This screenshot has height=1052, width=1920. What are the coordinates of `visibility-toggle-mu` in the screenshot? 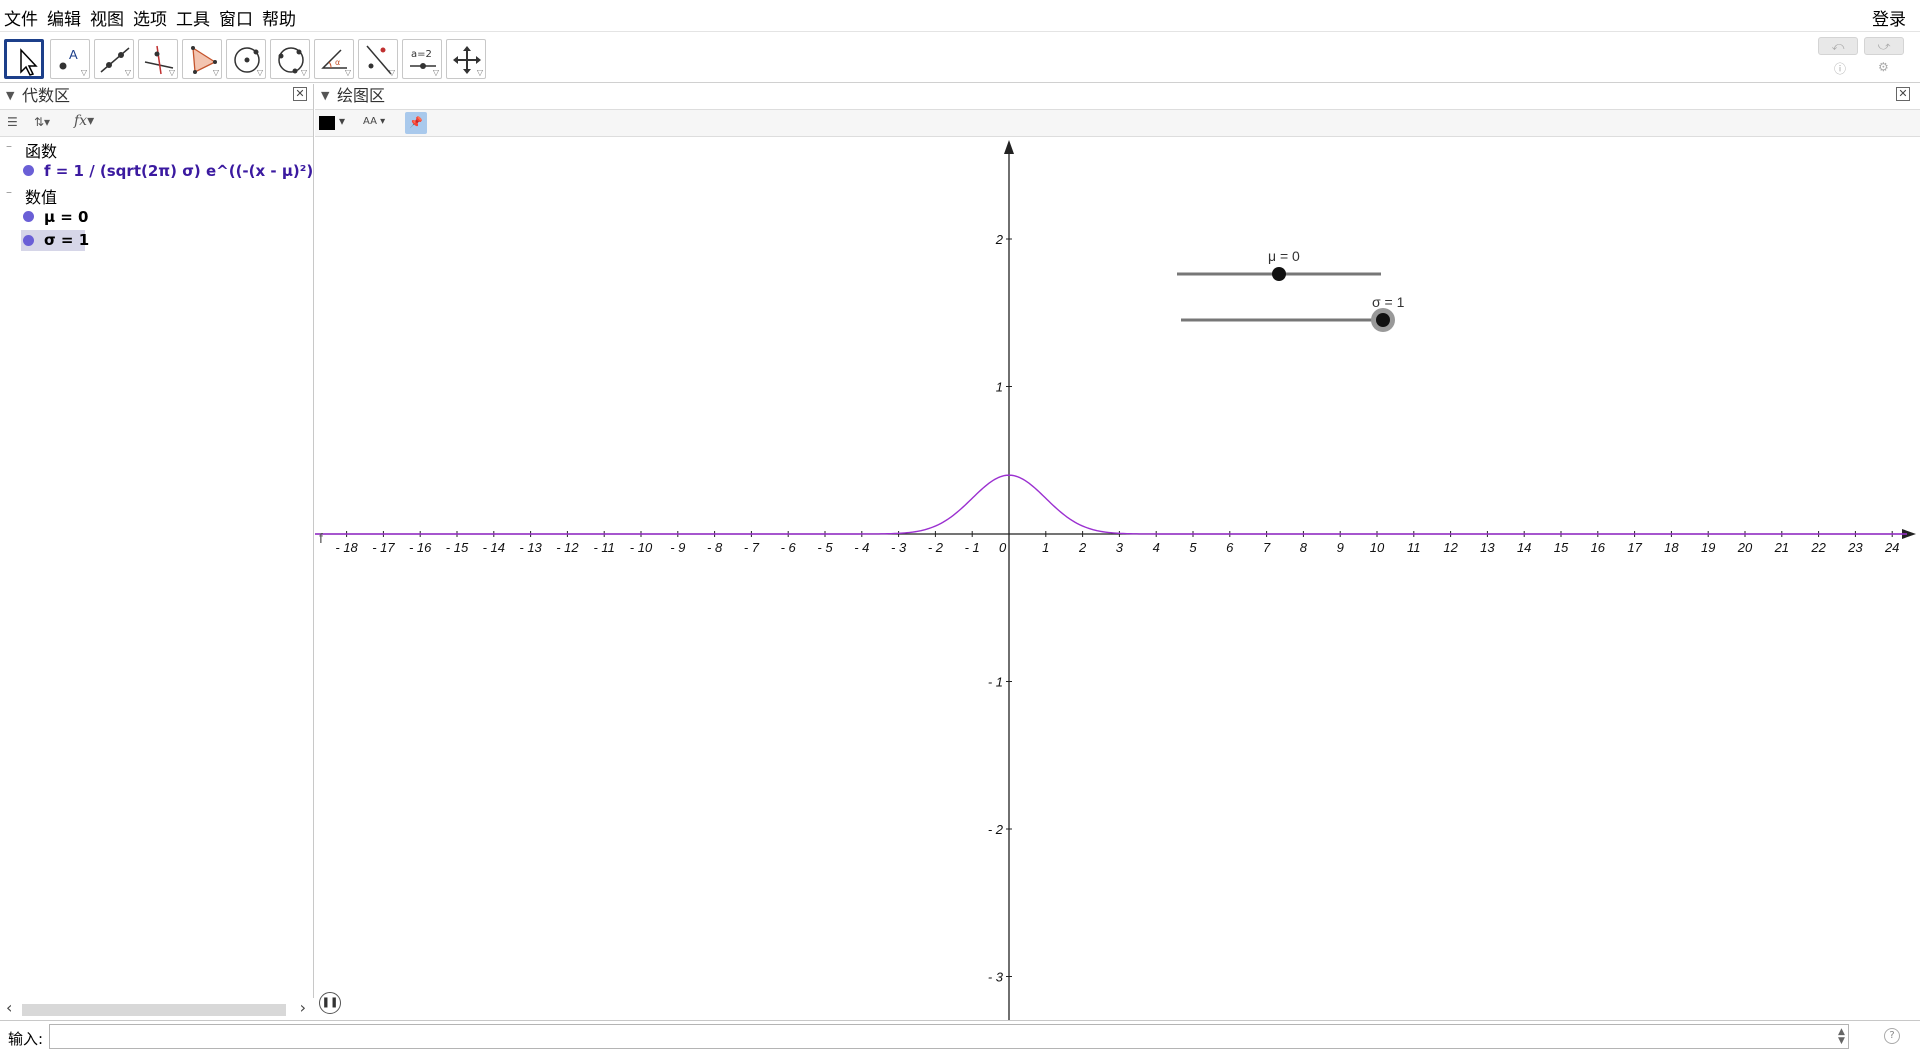 It's located at (28, 216).